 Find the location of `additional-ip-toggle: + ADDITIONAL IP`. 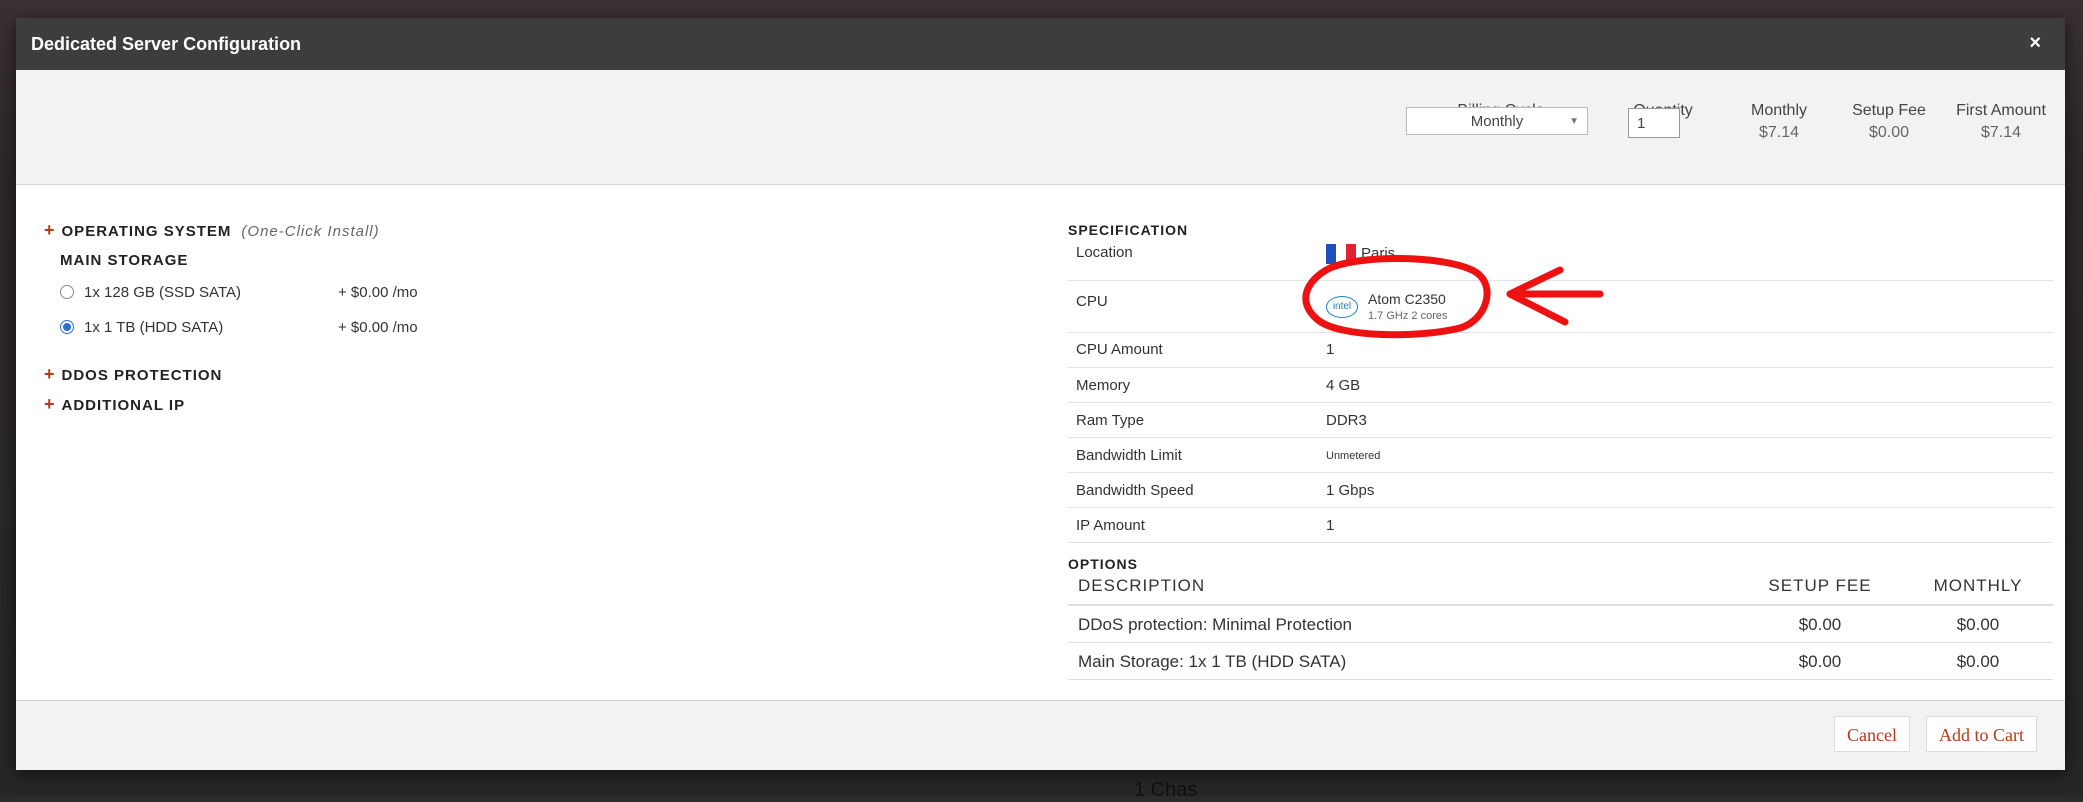

additional-ip-toggle: + ADDITIONAL IP is located at coordinates (114, 404).